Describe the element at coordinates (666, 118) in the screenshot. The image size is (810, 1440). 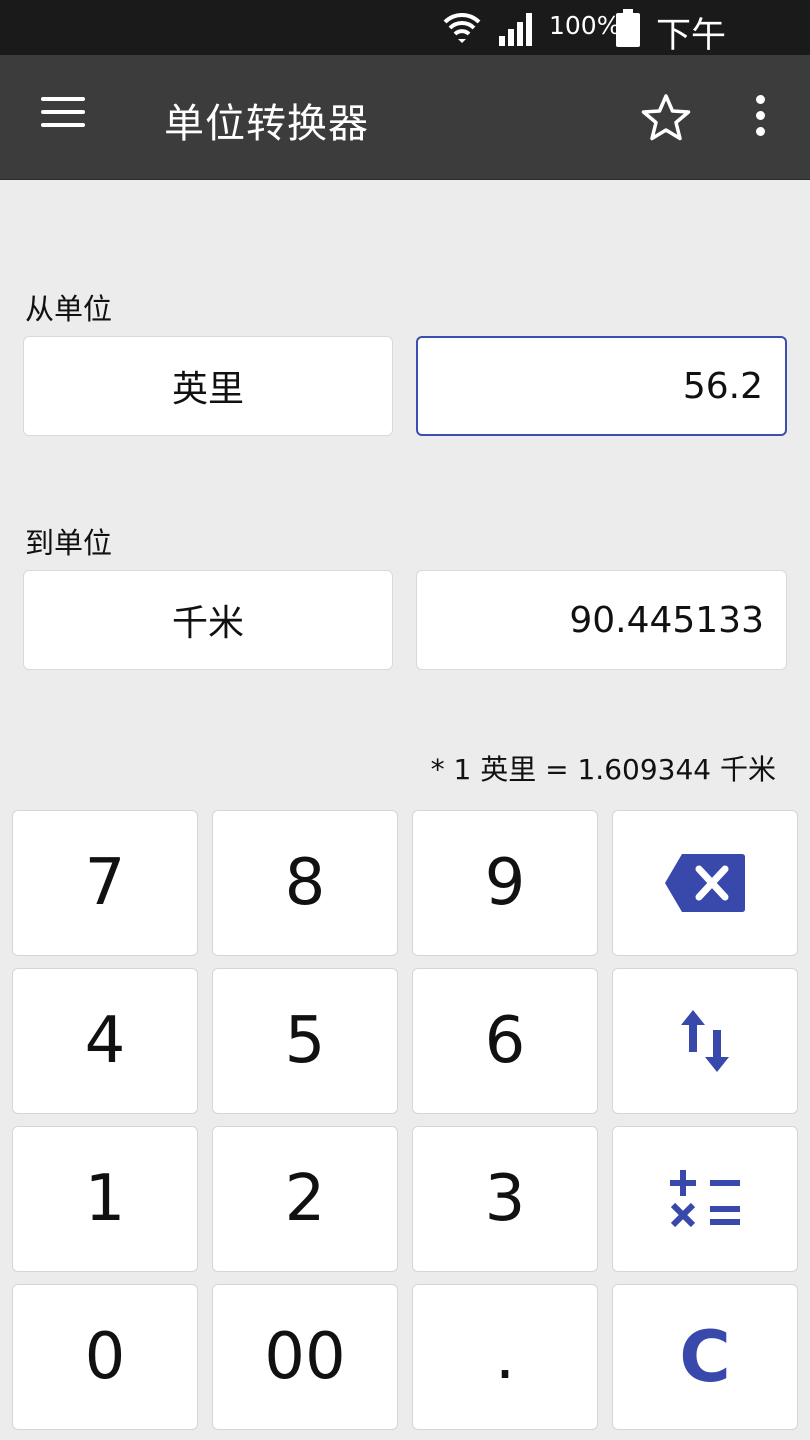
I see `star-outline-icon` at that location.